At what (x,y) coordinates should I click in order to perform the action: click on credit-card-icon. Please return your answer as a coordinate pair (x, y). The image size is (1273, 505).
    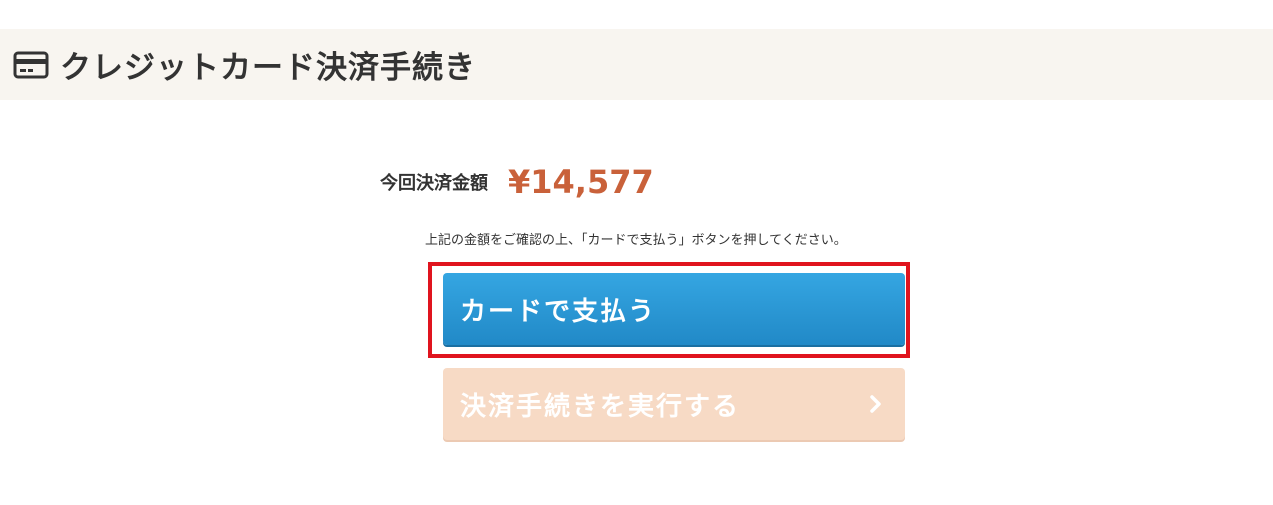
    Looking at the image, I should click on (31, 65).